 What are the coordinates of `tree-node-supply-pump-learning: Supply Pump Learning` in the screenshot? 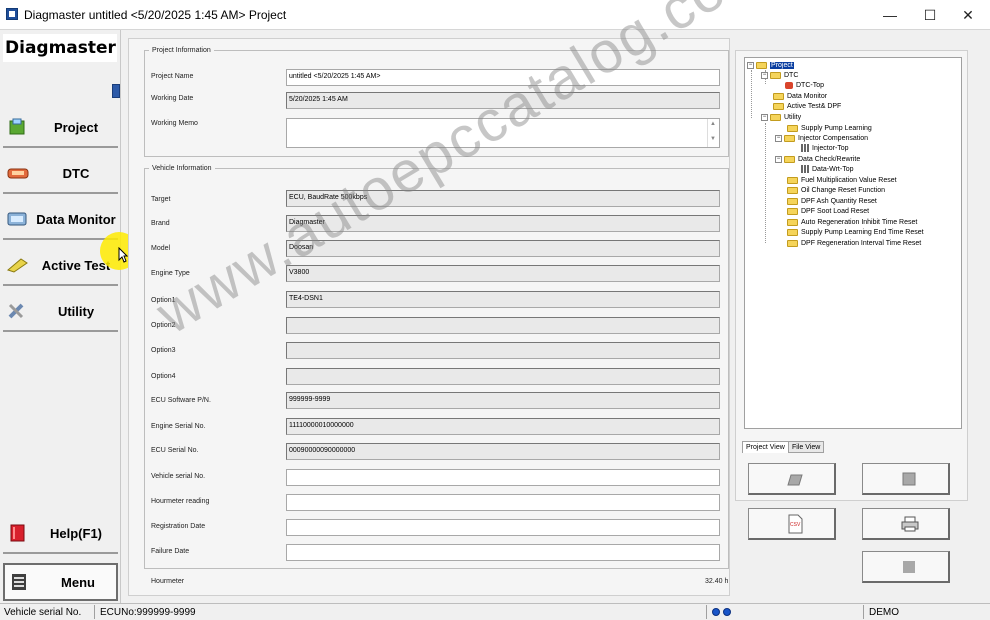 It's located at (829, 128).